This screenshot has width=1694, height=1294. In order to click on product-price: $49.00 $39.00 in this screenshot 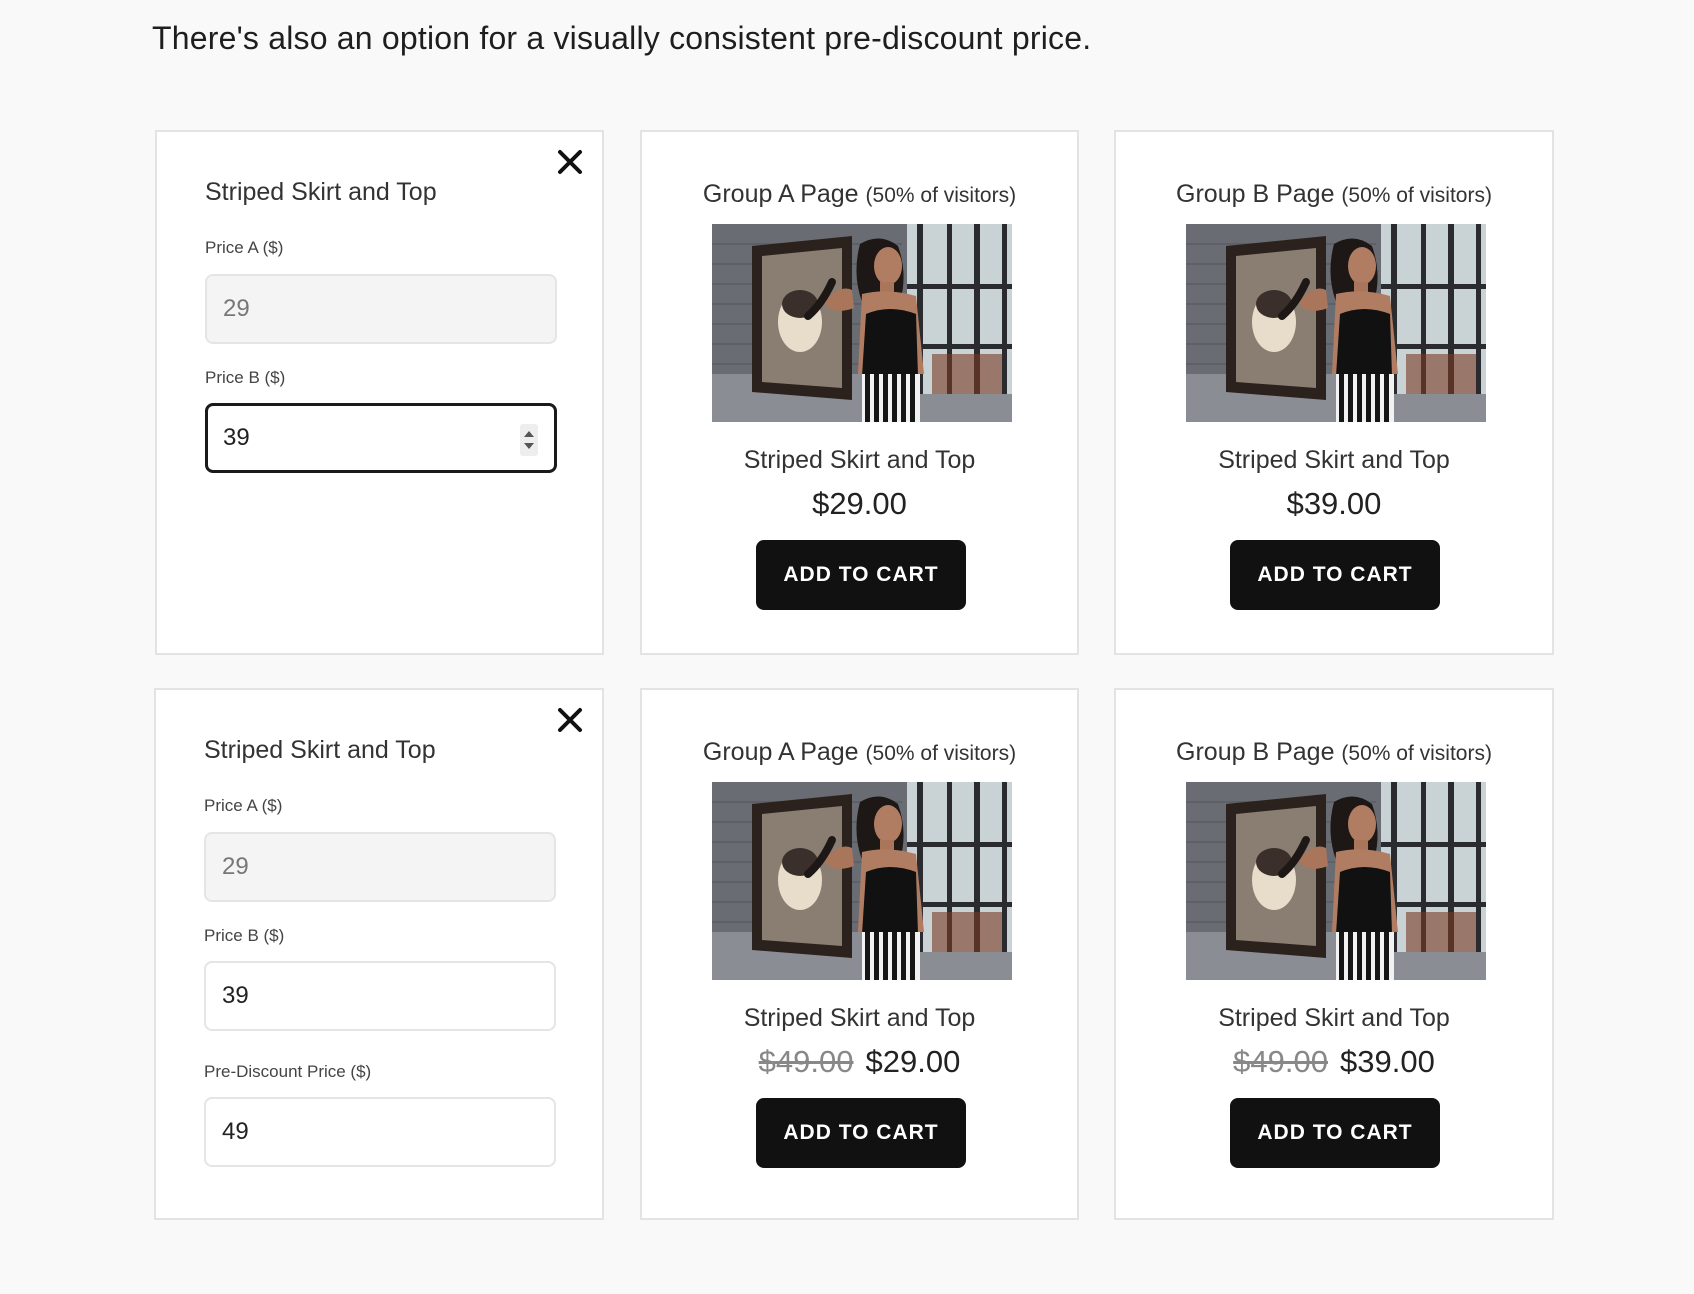, I will do `click(1334, 1062)`.